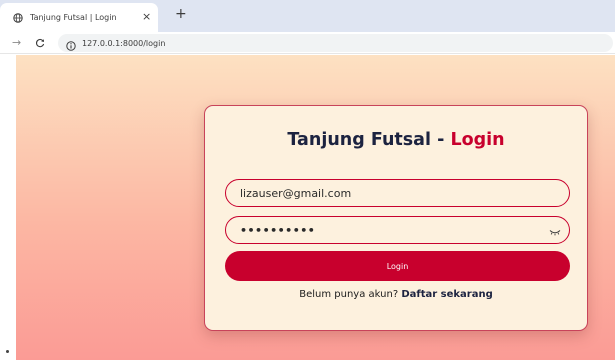  What do you see at coordinates (369, 140) in the screenshot?
I see `title-prefix: Tanjung Futsal -` at bounding box center [369, 140].